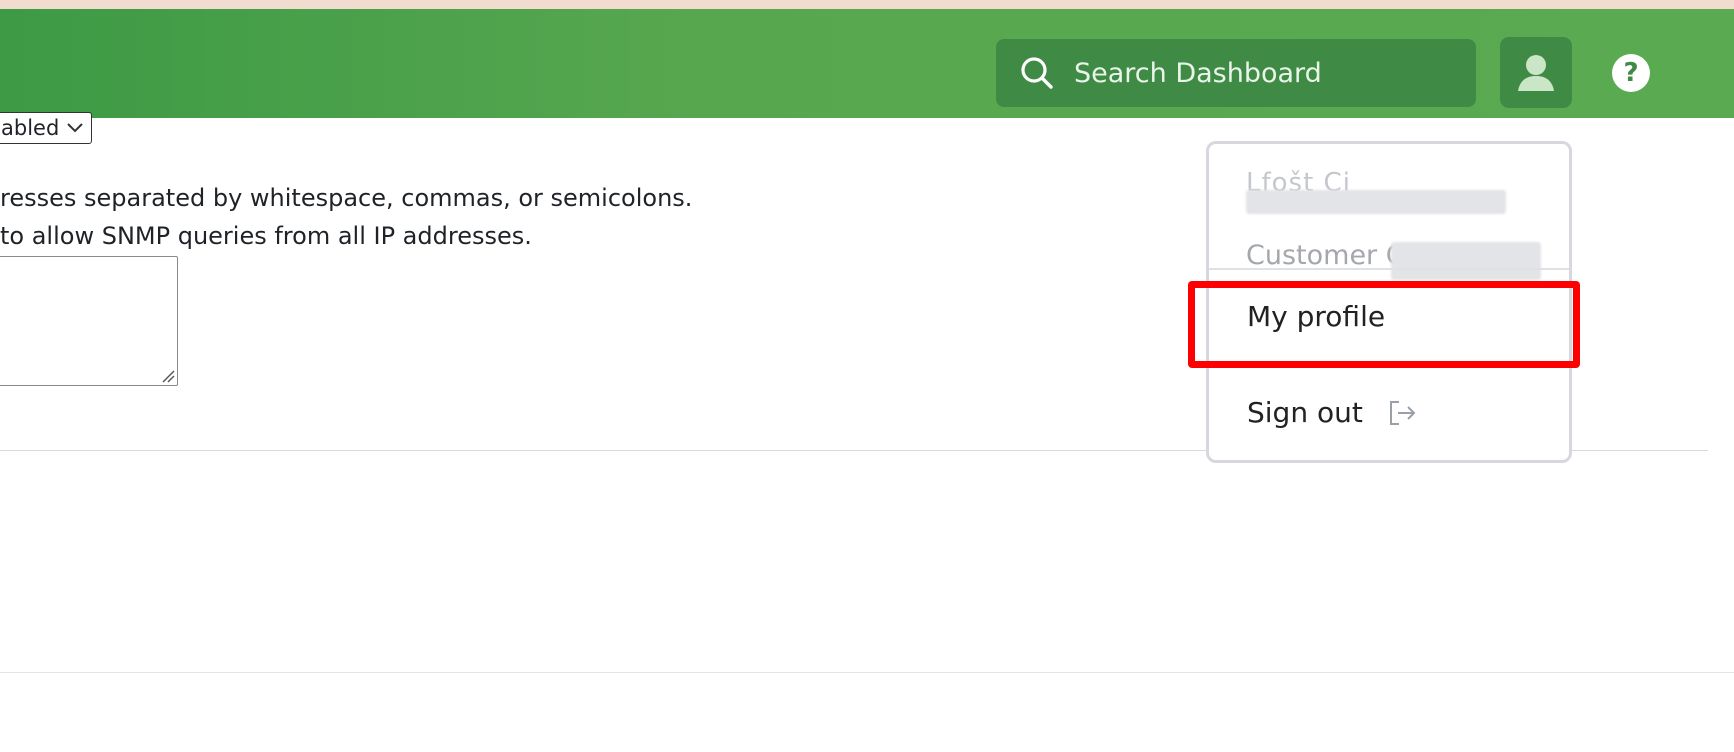 This screenshot has height=752, width=1734. I want to click on customer-label: Customer C, so click(1325, 255).